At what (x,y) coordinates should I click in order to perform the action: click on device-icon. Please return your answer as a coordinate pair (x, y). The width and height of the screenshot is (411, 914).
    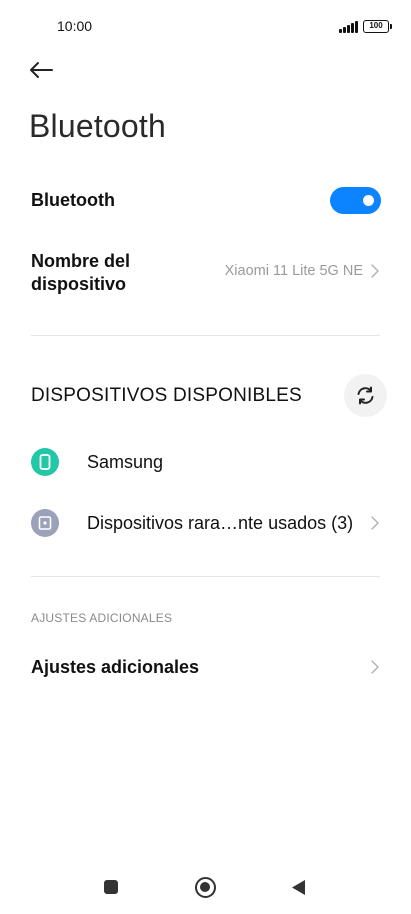
    Looking at the image, I should click on (45, 523).